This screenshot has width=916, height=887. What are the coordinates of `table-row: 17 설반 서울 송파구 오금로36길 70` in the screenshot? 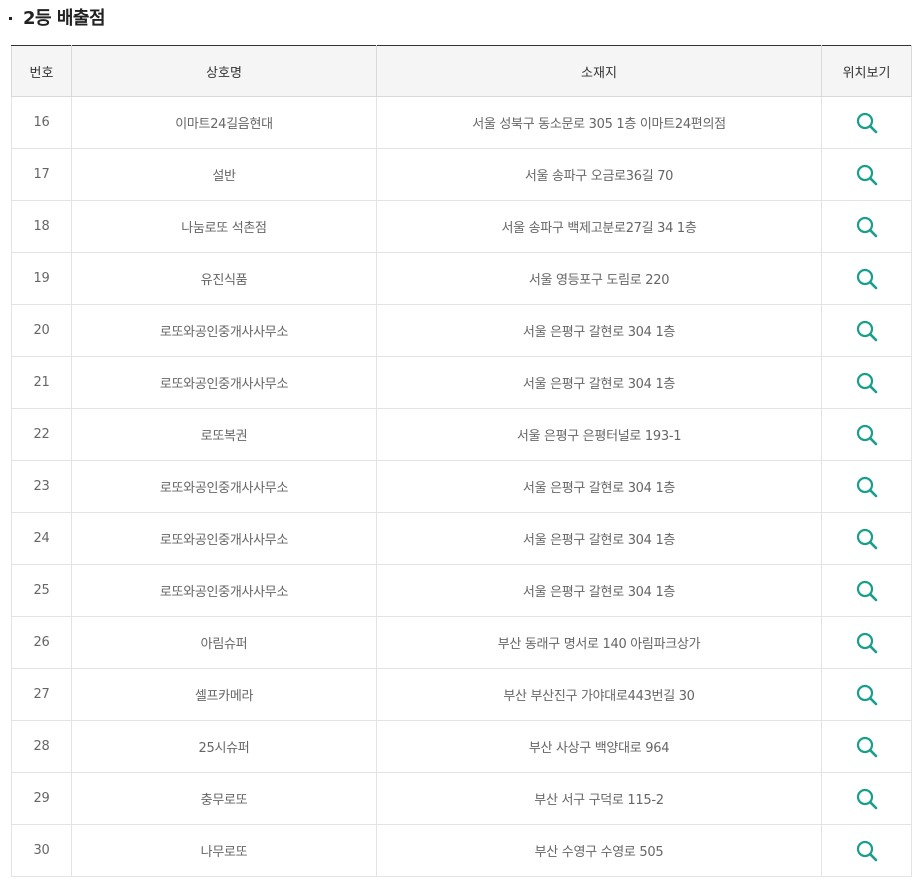 It's located at (461, 174).